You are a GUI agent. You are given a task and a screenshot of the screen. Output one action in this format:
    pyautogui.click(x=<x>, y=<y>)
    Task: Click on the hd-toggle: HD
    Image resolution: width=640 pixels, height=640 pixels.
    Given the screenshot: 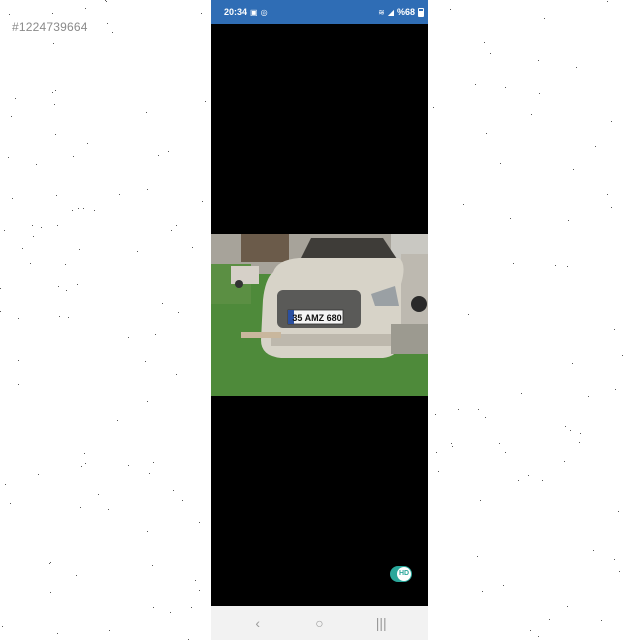 What is the action you would take?
    pyautogui.click(x=401, y=574)
    